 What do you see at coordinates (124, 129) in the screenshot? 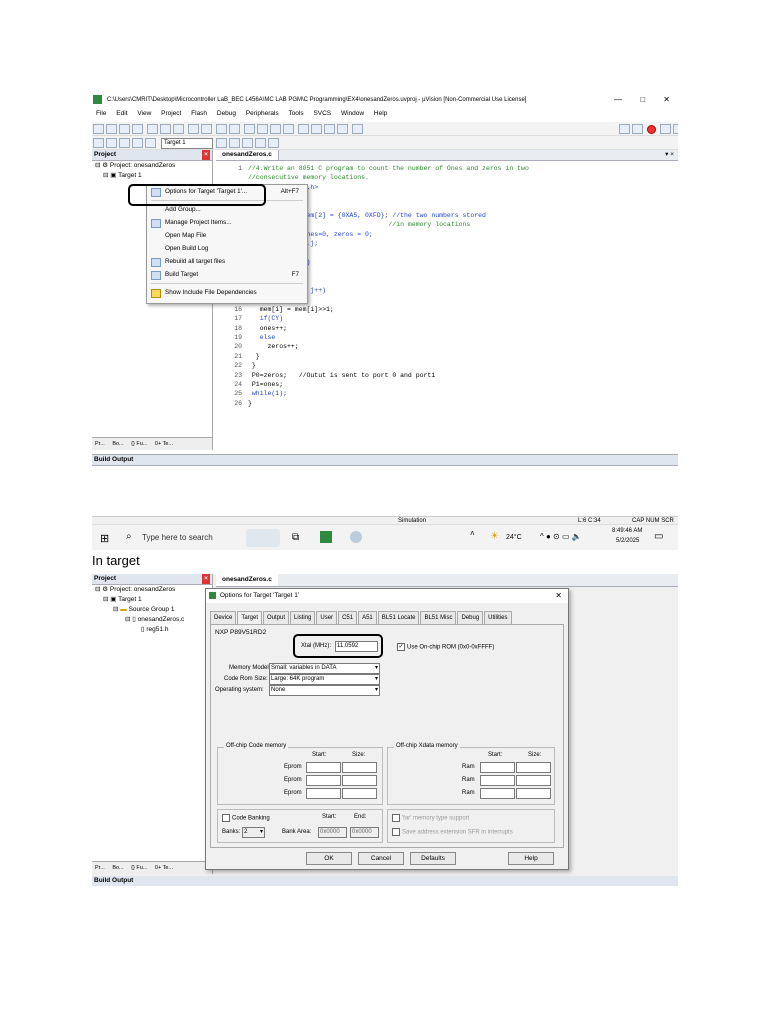
I see `save-icon` at bounding box center [124, 129].